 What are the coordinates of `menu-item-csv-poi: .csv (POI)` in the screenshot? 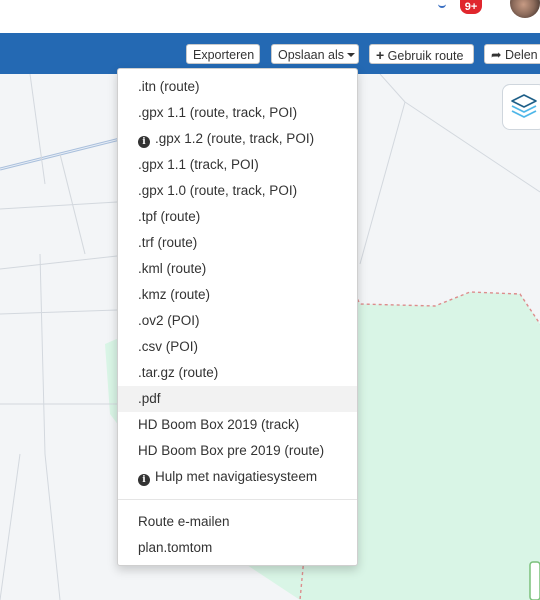 It's located at (237, 347).